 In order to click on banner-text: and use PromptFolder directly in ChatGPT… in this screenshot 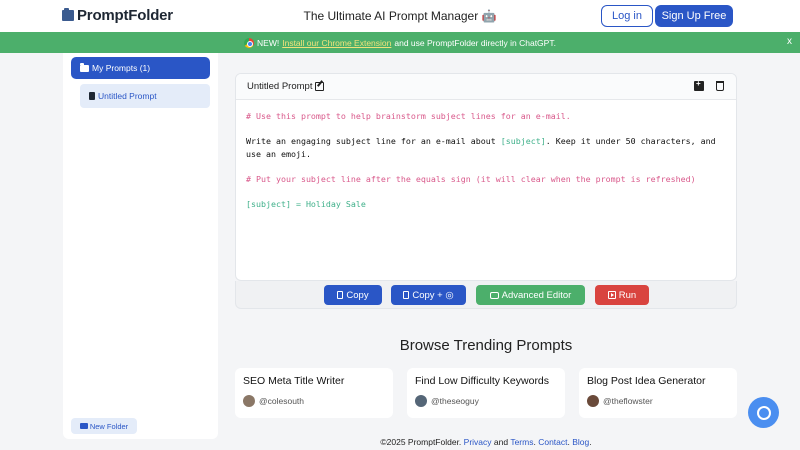, I will do `click(475, 42)`.